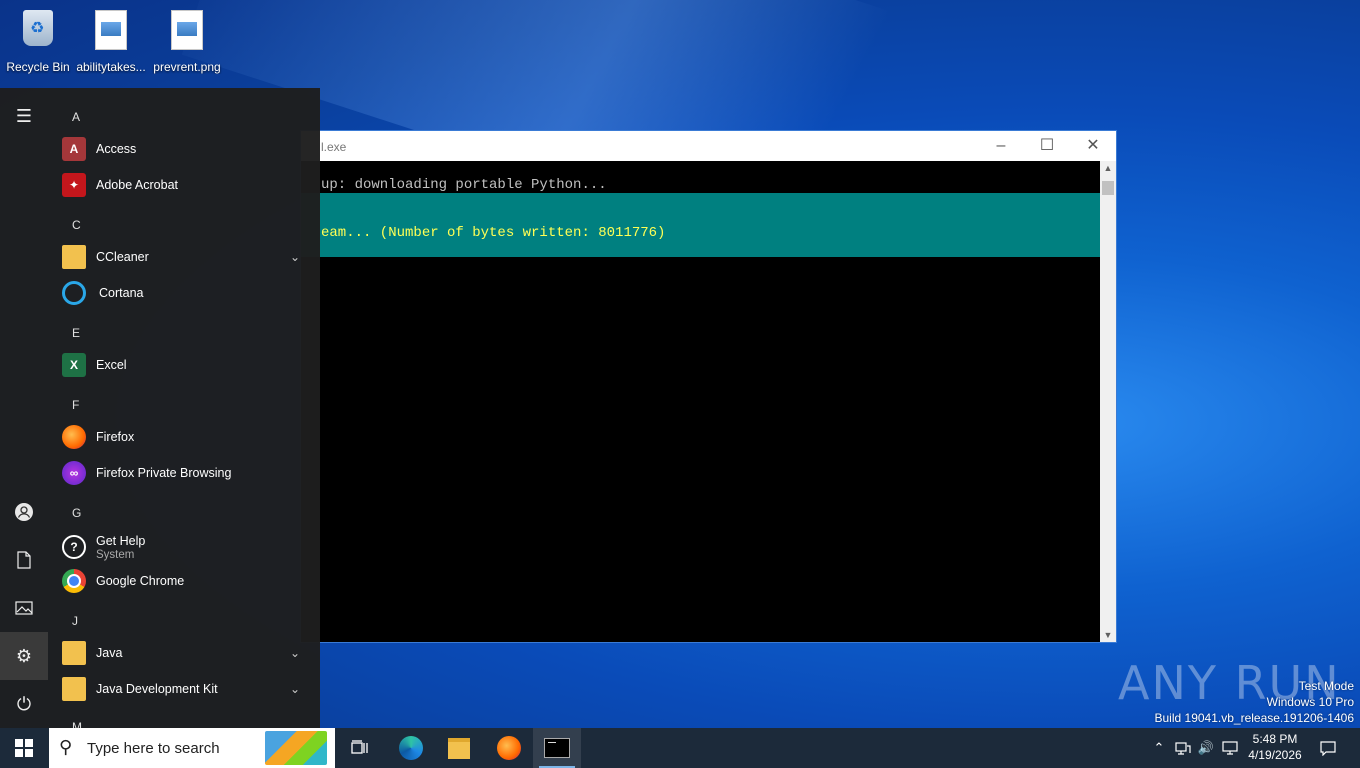 The image size is (1360, 768). Describe the element at coordinates (184, 257) in the screenshot. I see `app-item-ccleaner: CCleaner ⌄` at that location.